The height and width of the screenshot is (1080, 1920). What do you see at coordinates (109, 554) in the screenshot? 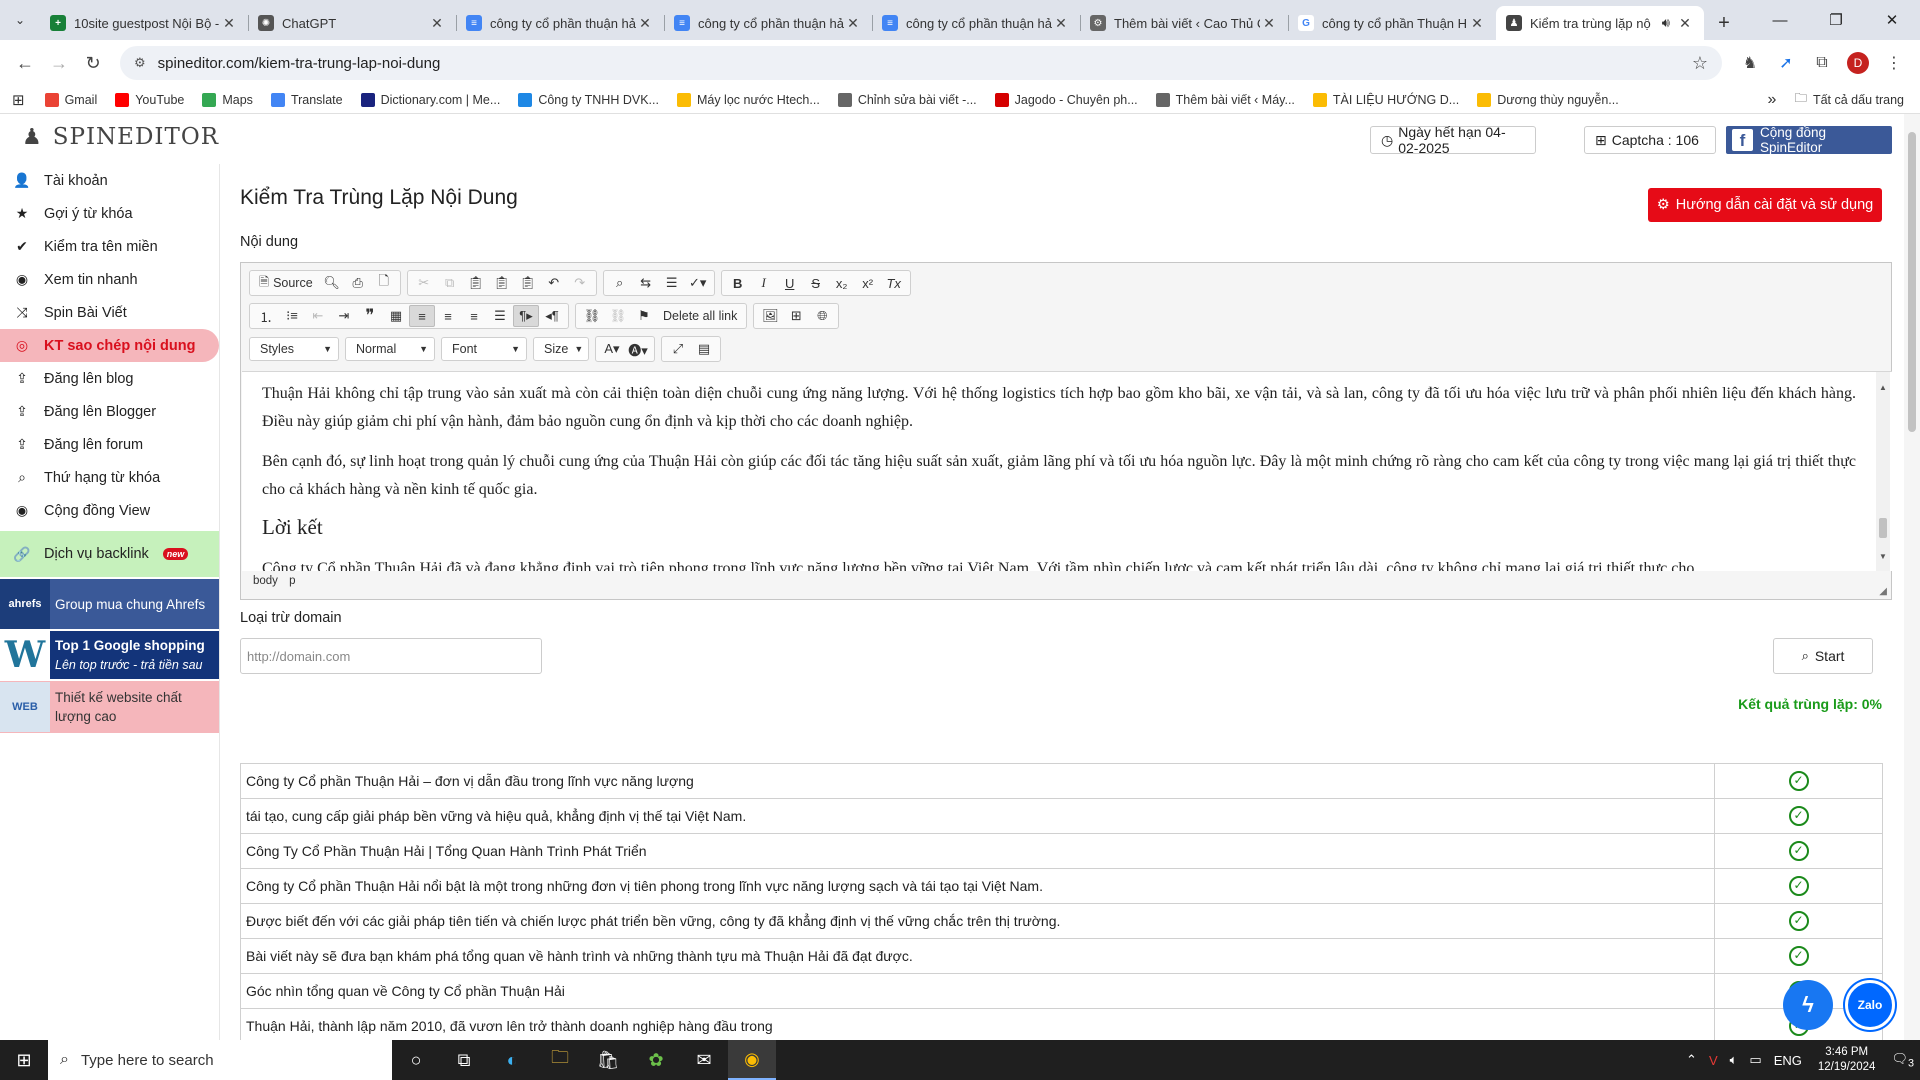
I see `sidebar-item-backlink: 🔗 Dịch vụ backlink new` at bounding box center [109, 554].